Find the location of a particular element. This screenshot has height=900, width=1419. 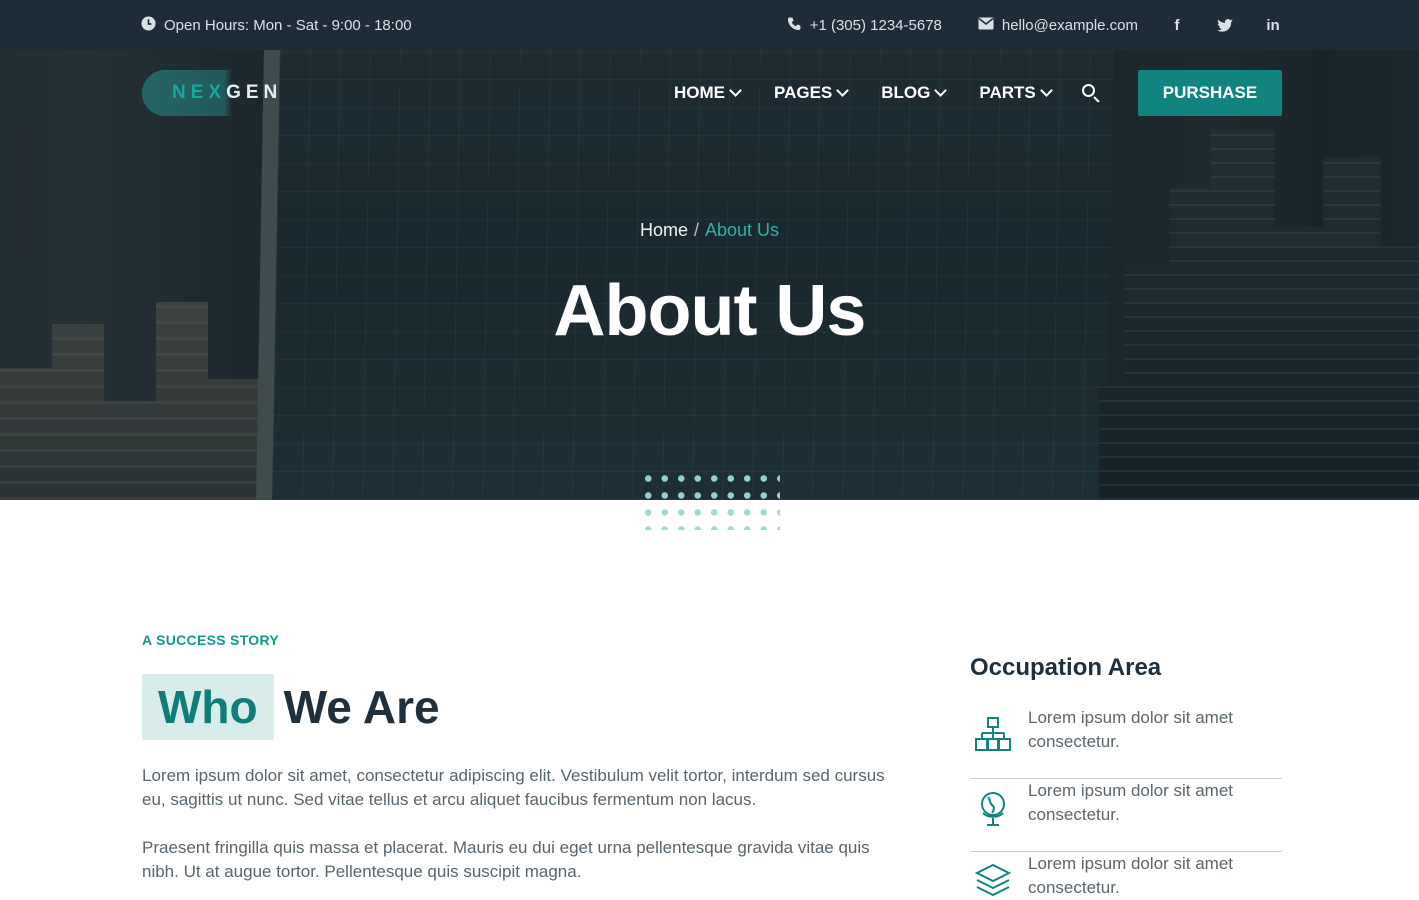

heading-rest: We Are is located at coordinates (361, 707).